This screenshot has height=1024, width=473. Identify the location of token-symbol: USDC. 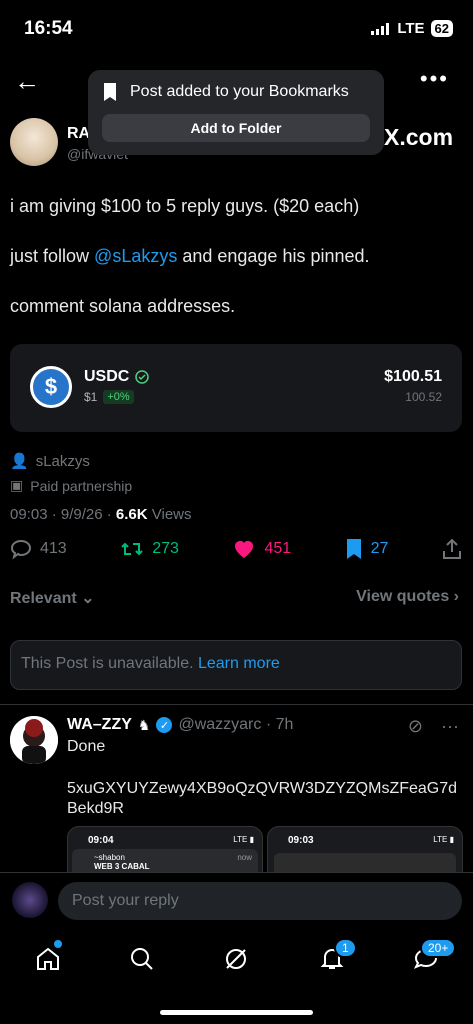
(107, 376).